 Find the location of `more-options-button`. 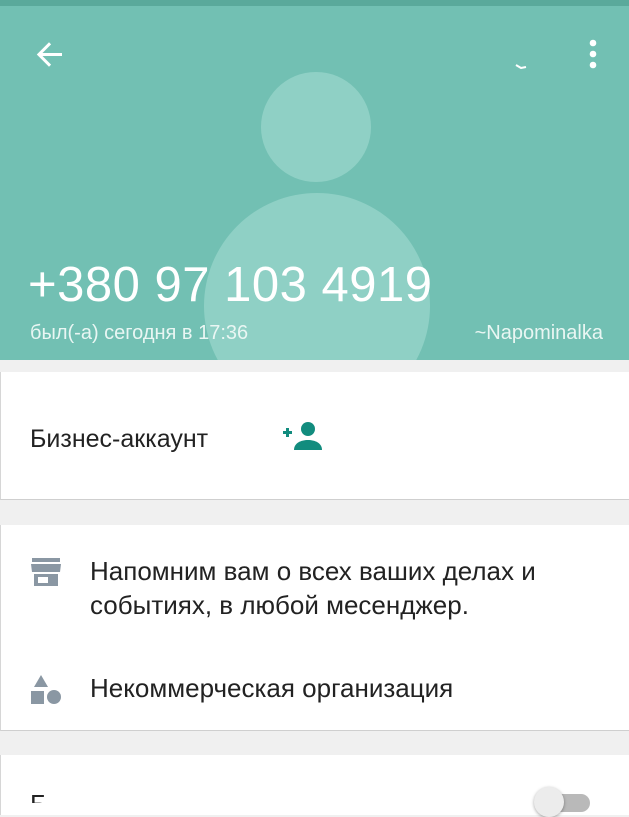

more-options-button is located at coordinates (594, 56).